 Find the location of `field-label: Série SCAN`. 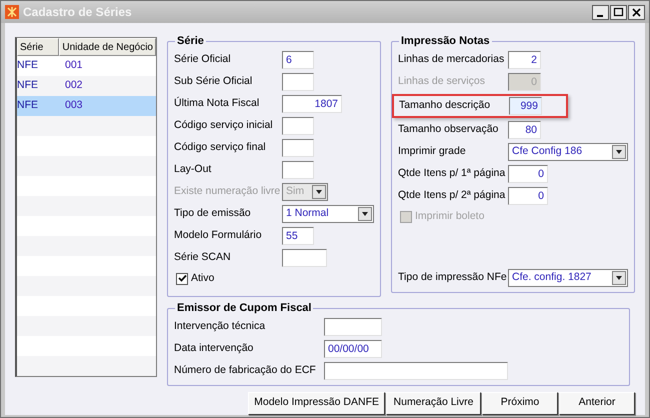

field-label: Série SCAN is located at coordinates (203, 257).